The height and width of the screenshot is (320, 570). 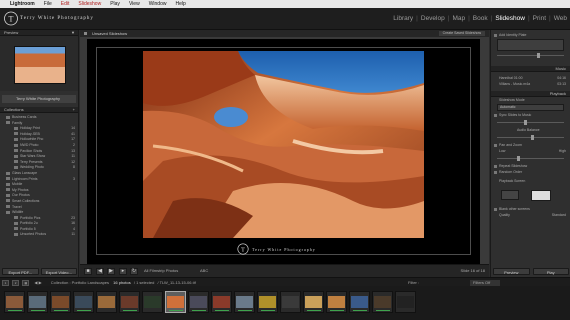 I want to click on slide-identity-plate: T Terry White Photography, so click(x=283, y=250).